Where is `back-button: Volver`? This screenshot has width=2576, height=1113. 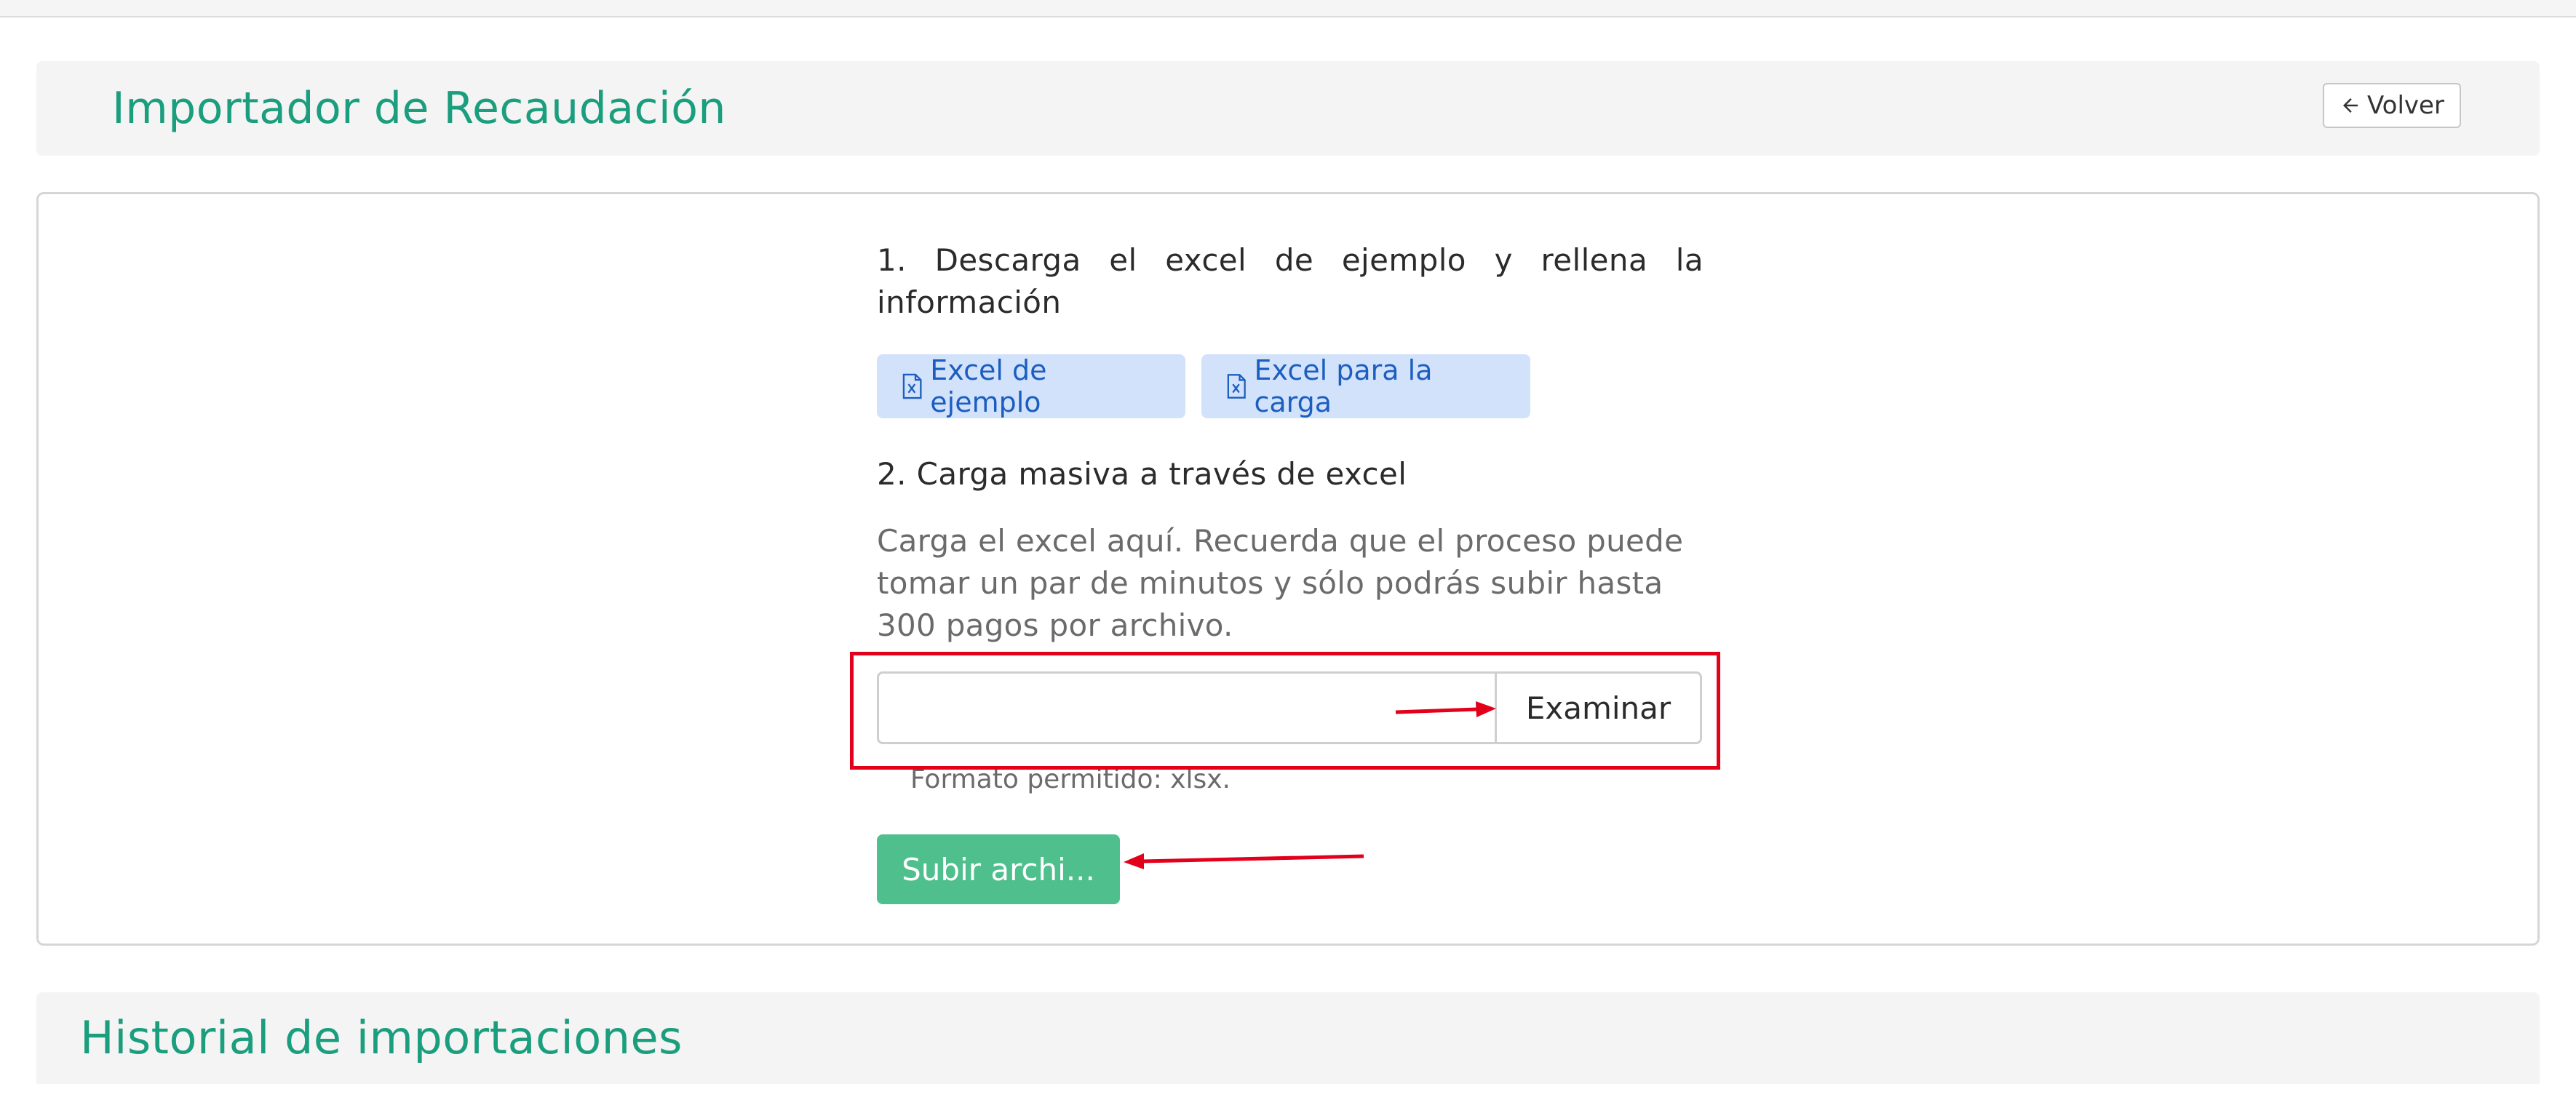
back-button: Volver is located at coordinates (2392, 105).